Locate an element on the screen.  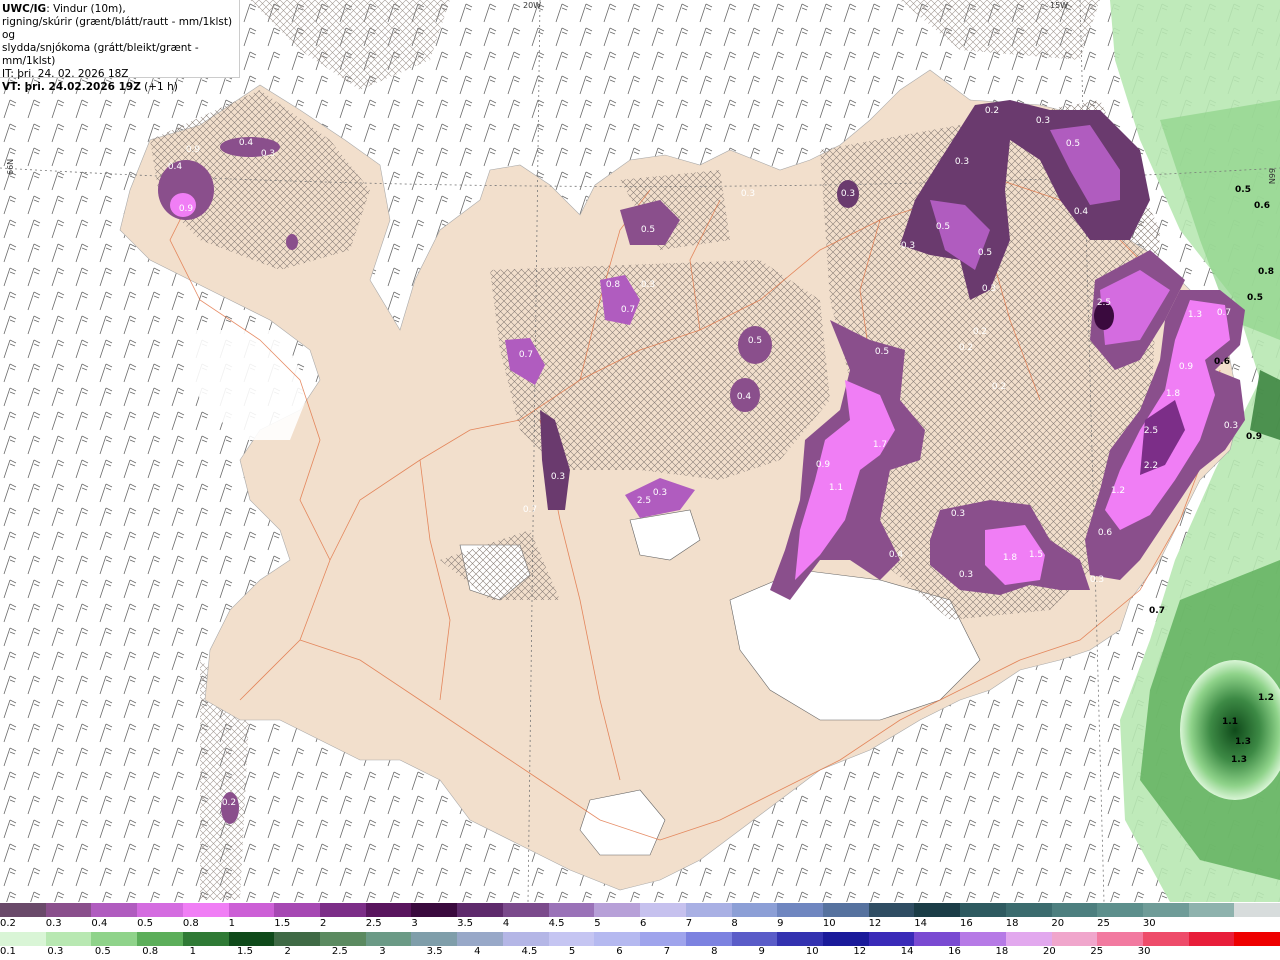
snow-color-scale is located at coordinates (640, 910).